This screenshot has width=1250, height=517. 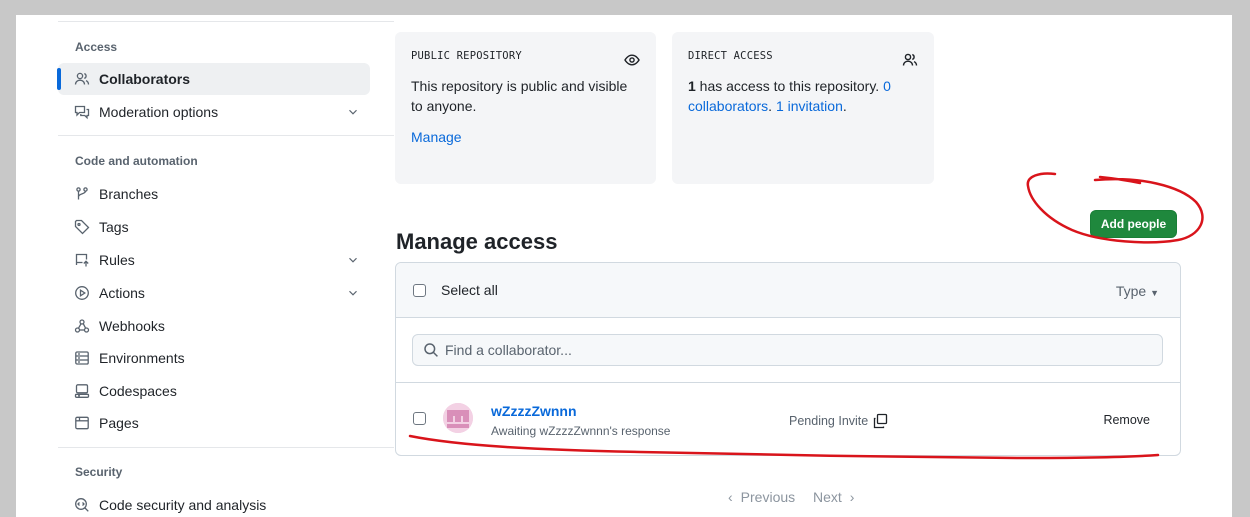 I want to click on remove-collaborator-button: Remove, so click(x=1126, y=420).